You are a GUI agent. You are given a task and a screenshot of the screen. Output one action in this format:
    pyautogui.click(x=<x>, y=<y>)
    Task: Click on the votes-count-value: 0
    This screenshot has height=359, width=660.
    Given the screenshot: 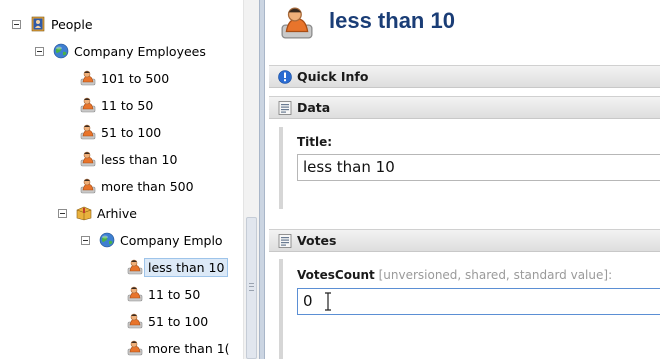 What is the action you would take?
    pyautogui.click(x=308, y=301)
    